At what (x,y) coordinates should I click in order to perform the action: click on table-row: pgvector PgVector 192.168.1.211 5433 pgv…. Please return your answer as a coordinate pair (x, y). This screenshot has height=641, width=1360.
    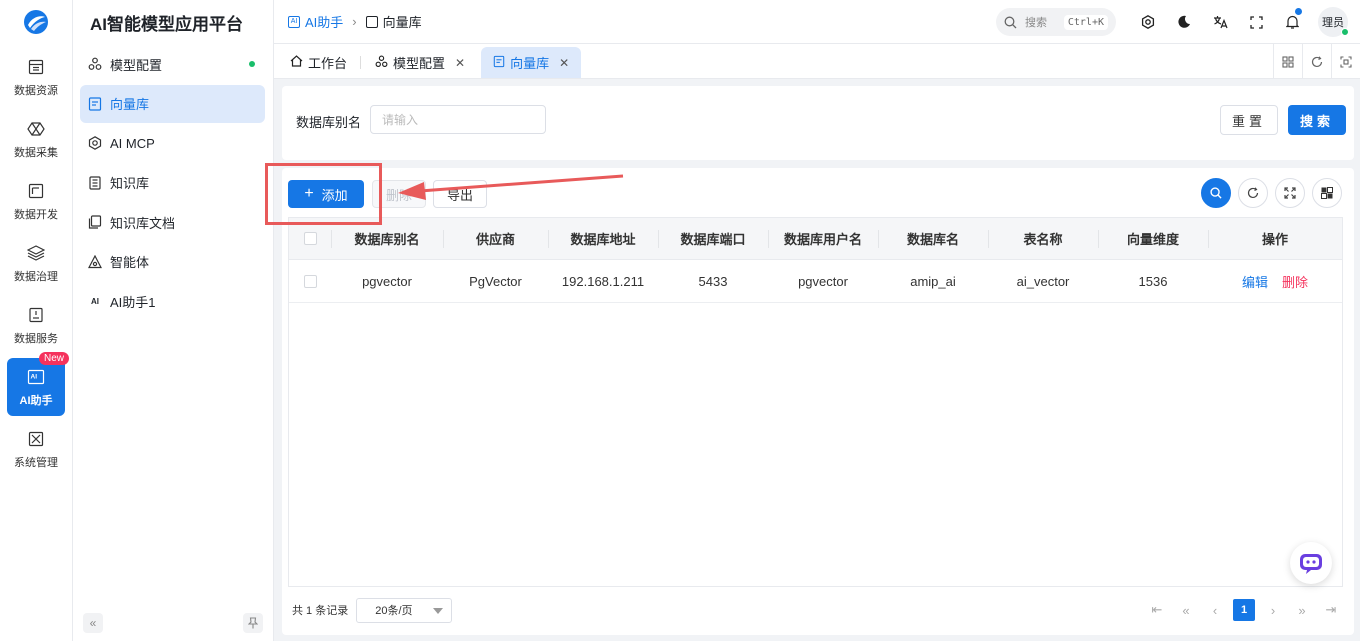
    Looking at the image, I should click on (815, 281).